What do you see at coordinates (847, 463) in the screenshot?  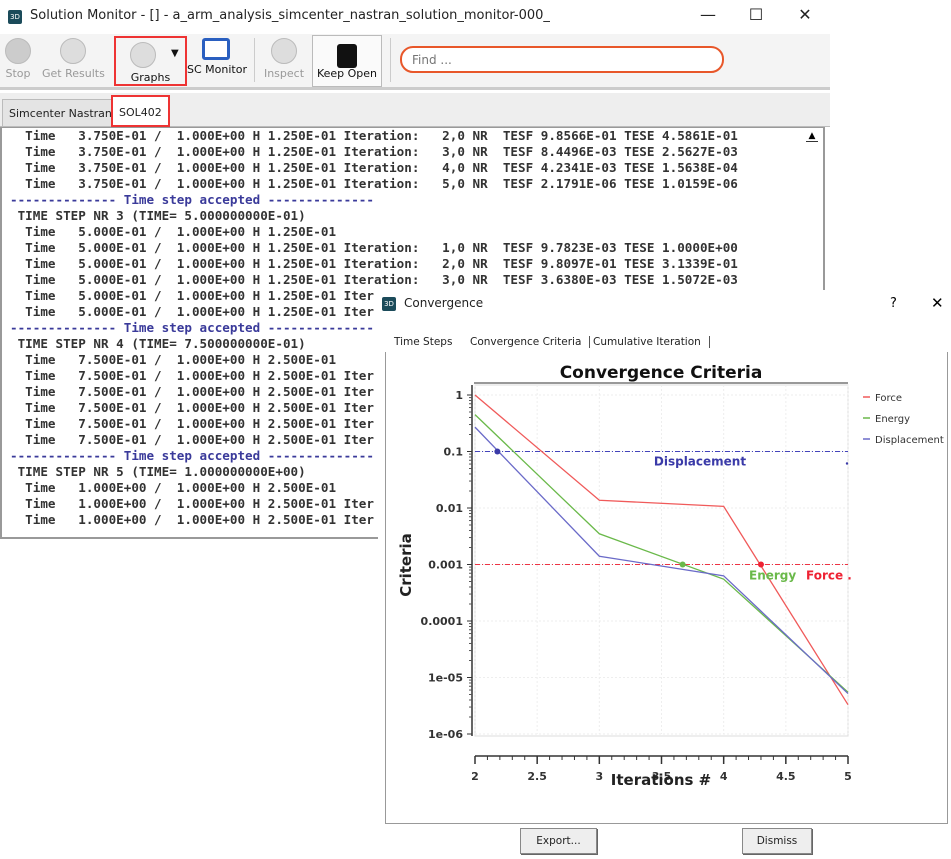 I see `label-dot` at bounding box center [847, 463].